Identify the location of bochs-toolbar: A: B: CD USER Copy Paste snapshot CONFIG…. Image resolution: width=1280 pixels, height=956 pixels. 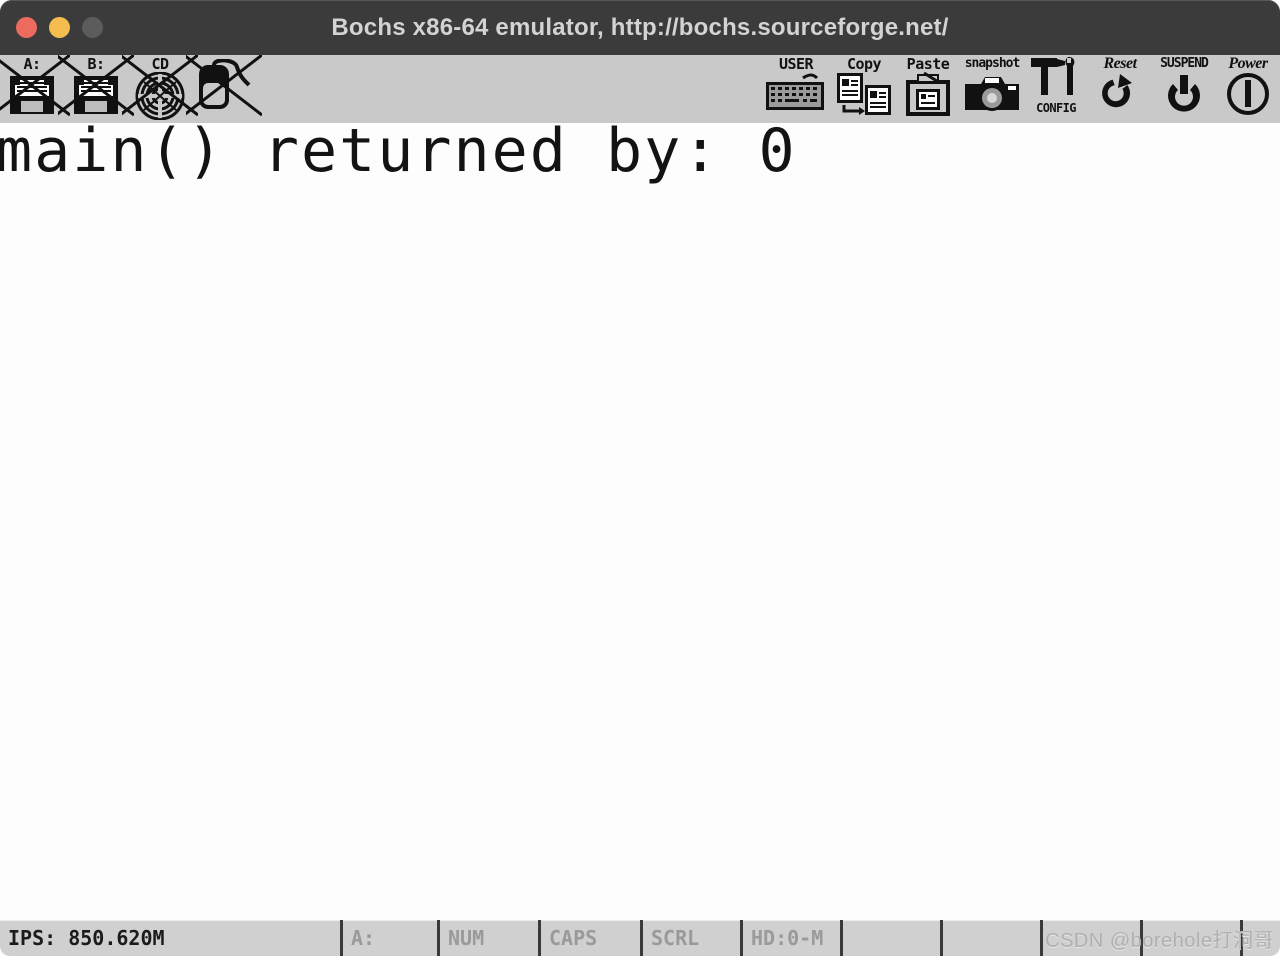
(640, 89).